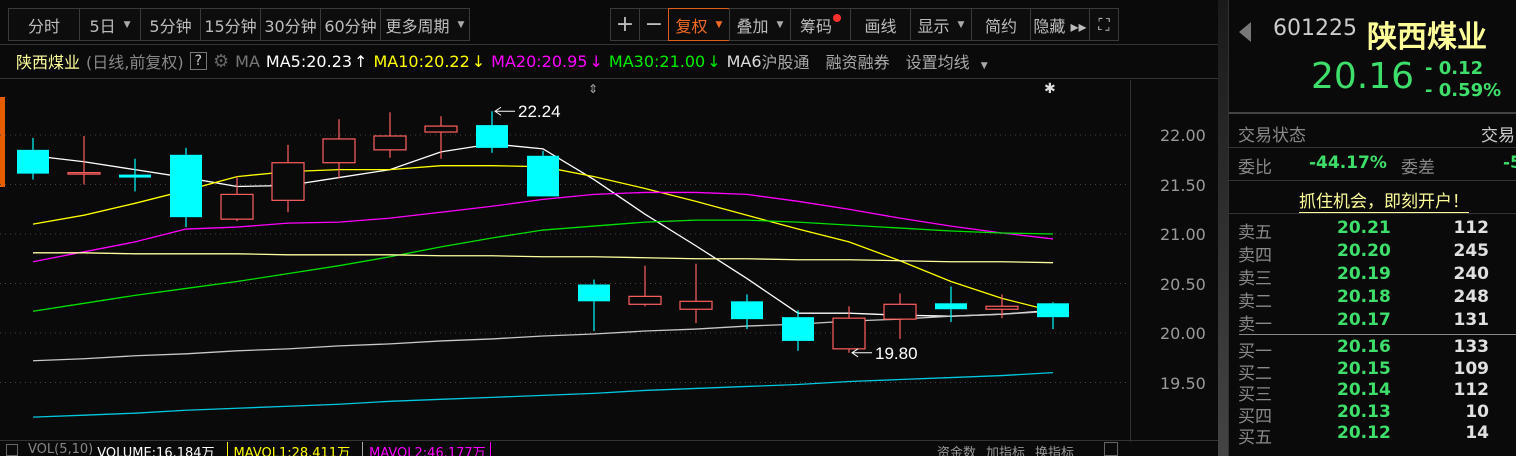 This screenshot has height=456, width=1516. I want to click on level-price: 20.14, so click(1364, 390).